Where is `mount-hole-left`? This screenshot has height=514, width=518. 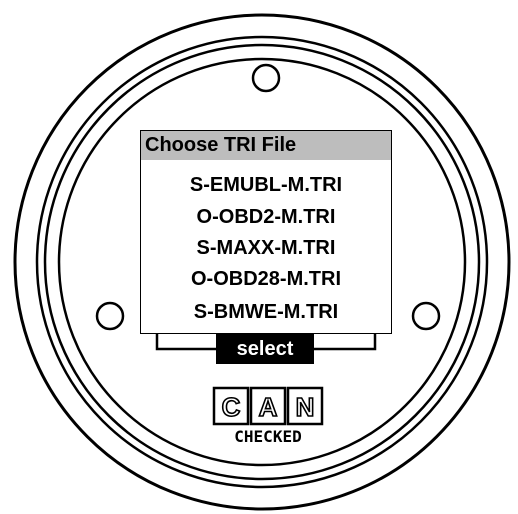 mount-hole-left is located at coordinates (110, 316).